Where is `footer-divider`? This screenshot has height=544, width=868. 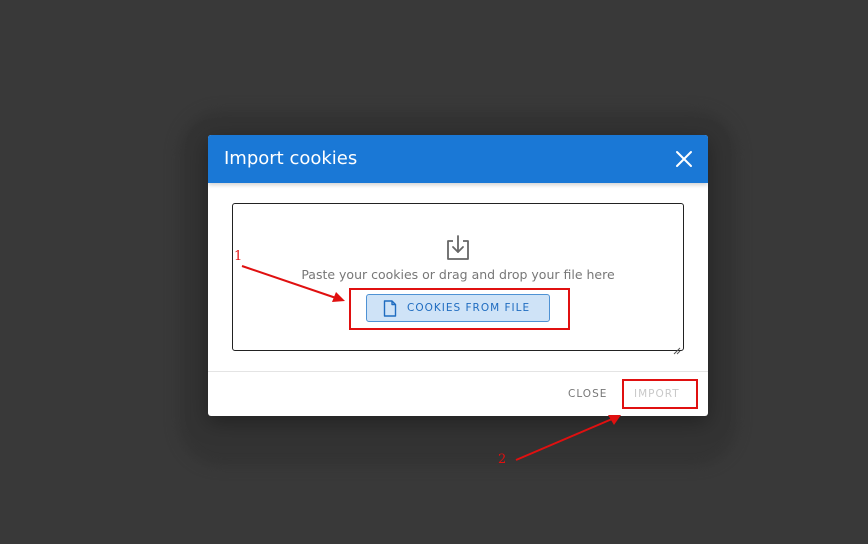
footer-divider is located at coordinates (458, 371).